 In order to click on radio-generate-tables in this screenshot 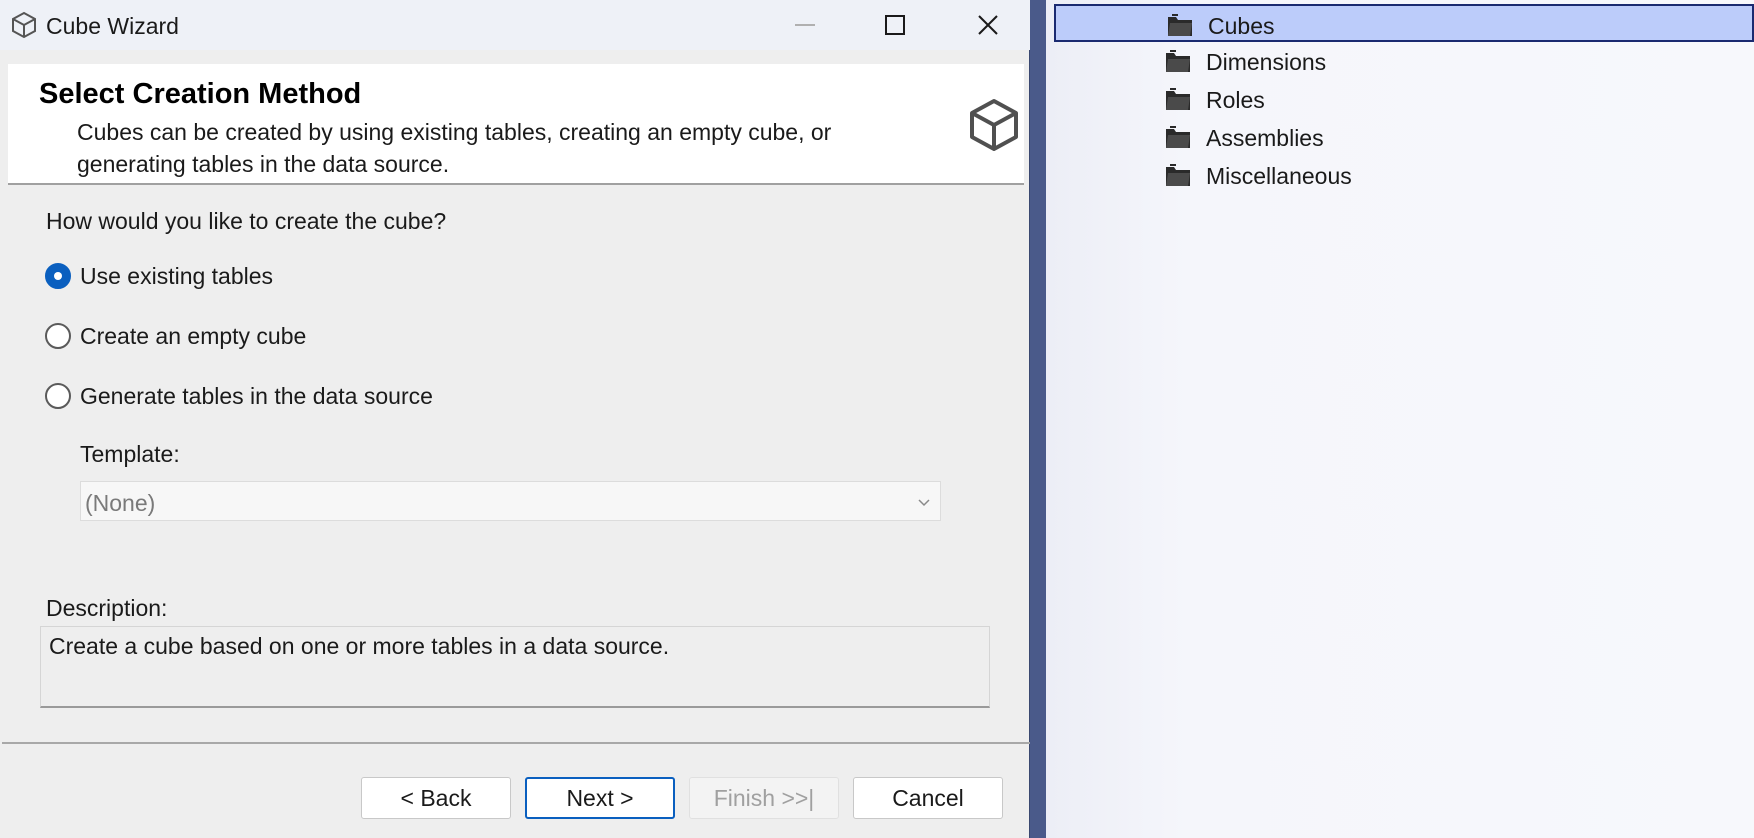, I will do `click(58, 396)`.